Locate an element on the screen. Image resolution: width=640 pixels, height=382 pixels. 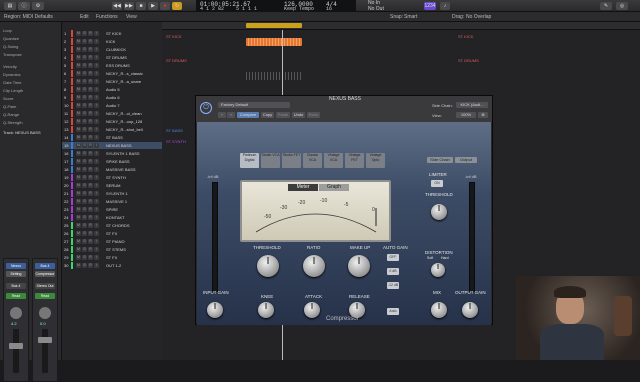
stop-icon: ■ is located at coordinates (141, 6).